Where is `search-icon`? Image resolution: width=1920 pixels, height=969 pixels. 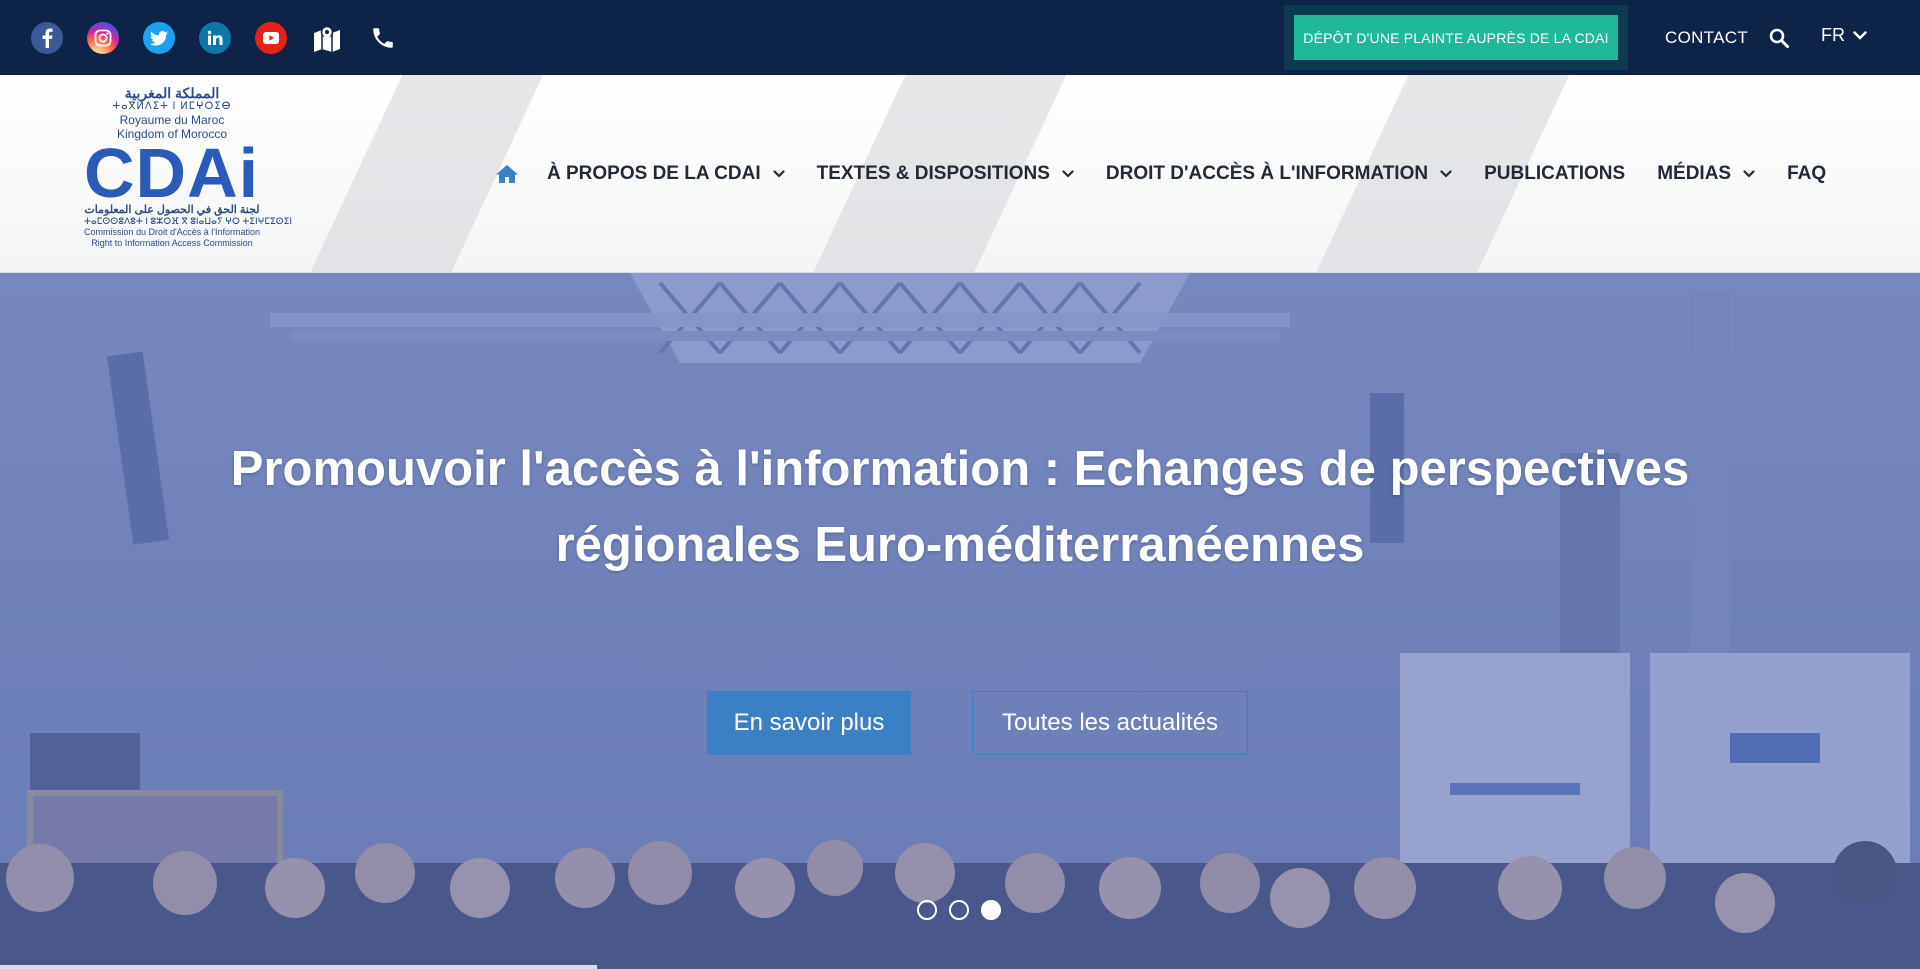 search-icon is located at coordinates (1779, 38).